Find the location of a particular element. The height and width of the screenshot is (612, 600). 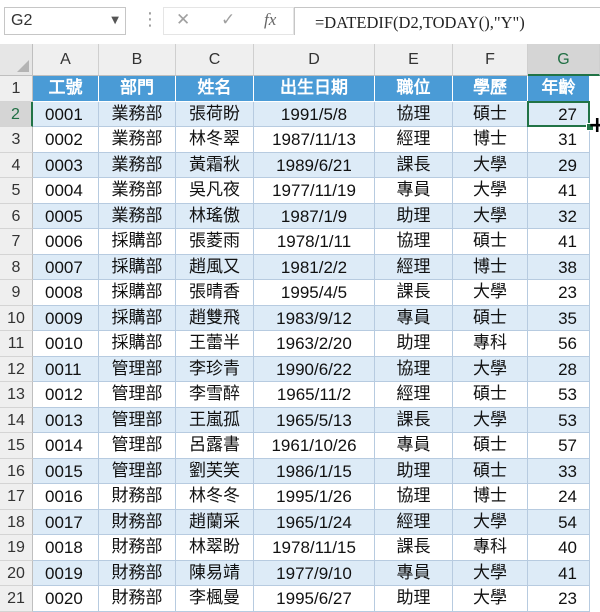

cell-age: 29 is located at coordinates (559, 165).